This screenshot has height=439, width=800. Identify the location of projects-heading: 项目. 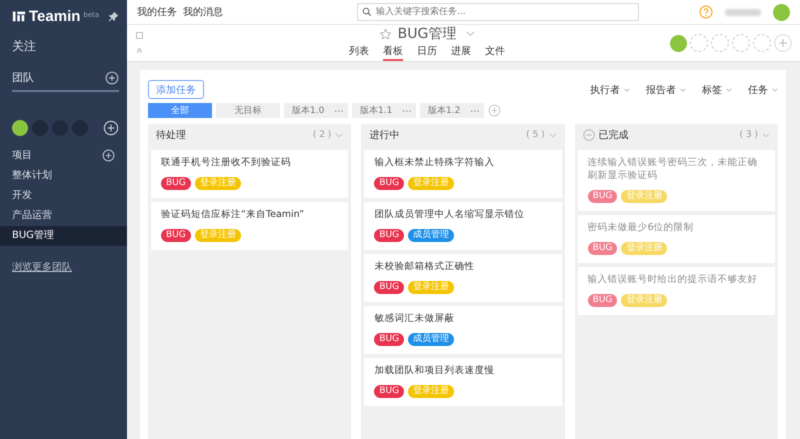
(22, 155).